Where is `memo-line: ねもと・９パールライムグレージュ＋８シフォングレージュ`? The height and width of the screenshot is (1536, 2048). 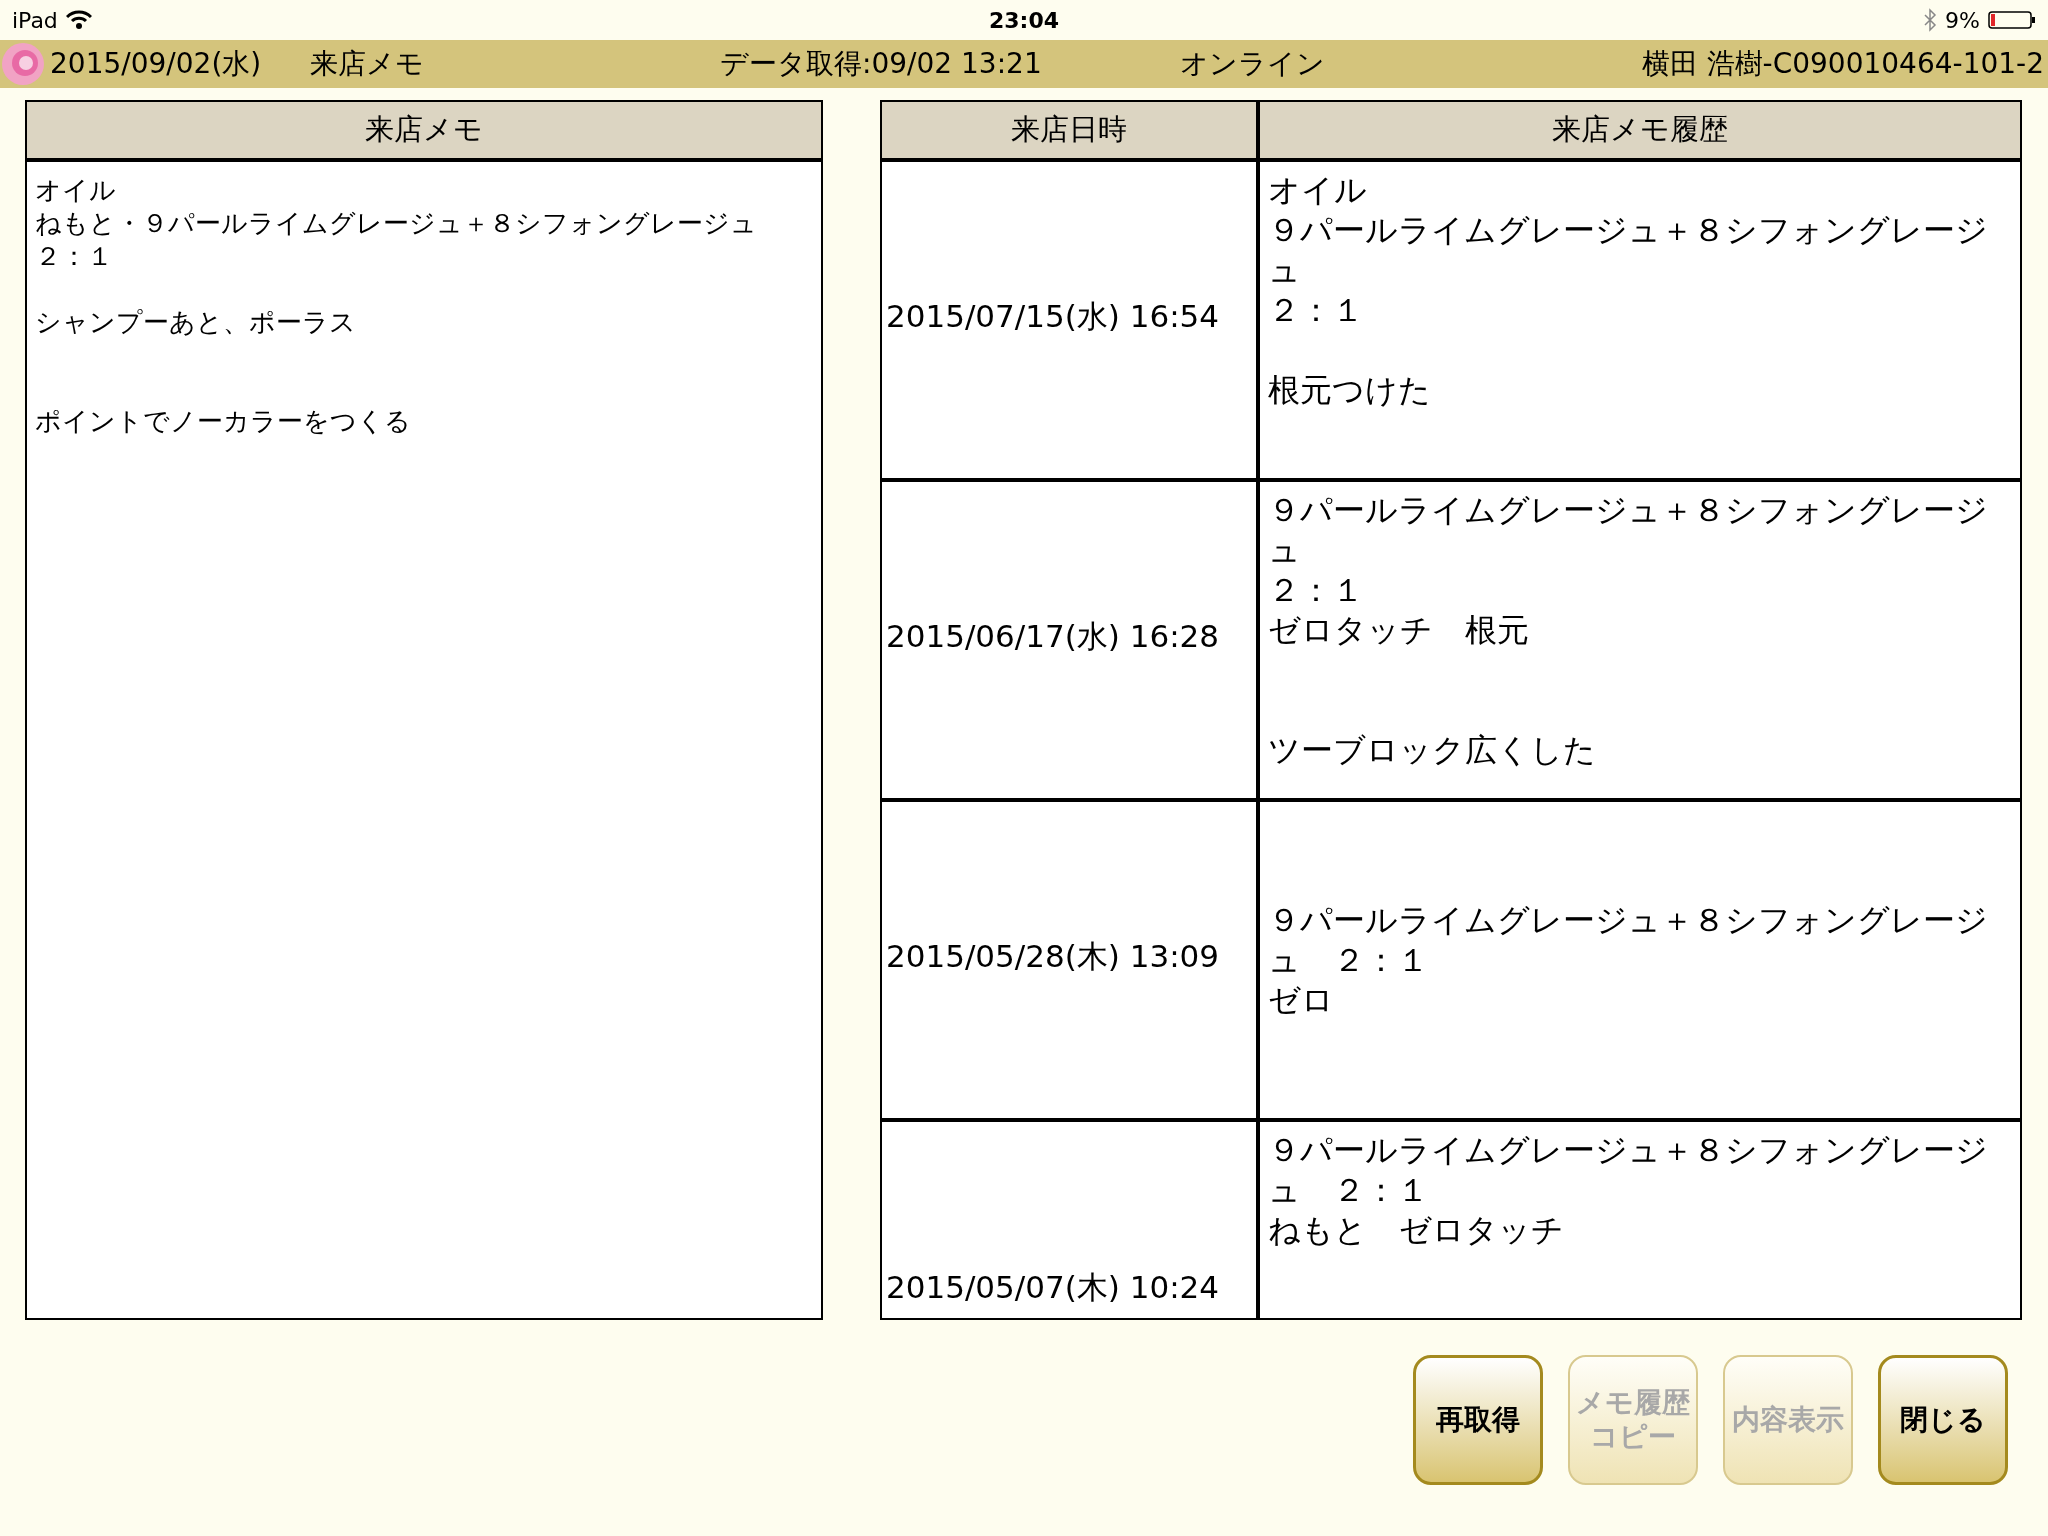
memo-line: ねもと・９パールライムグレージュ＋８シフォングレージュ is located at coordinates (396, 223).